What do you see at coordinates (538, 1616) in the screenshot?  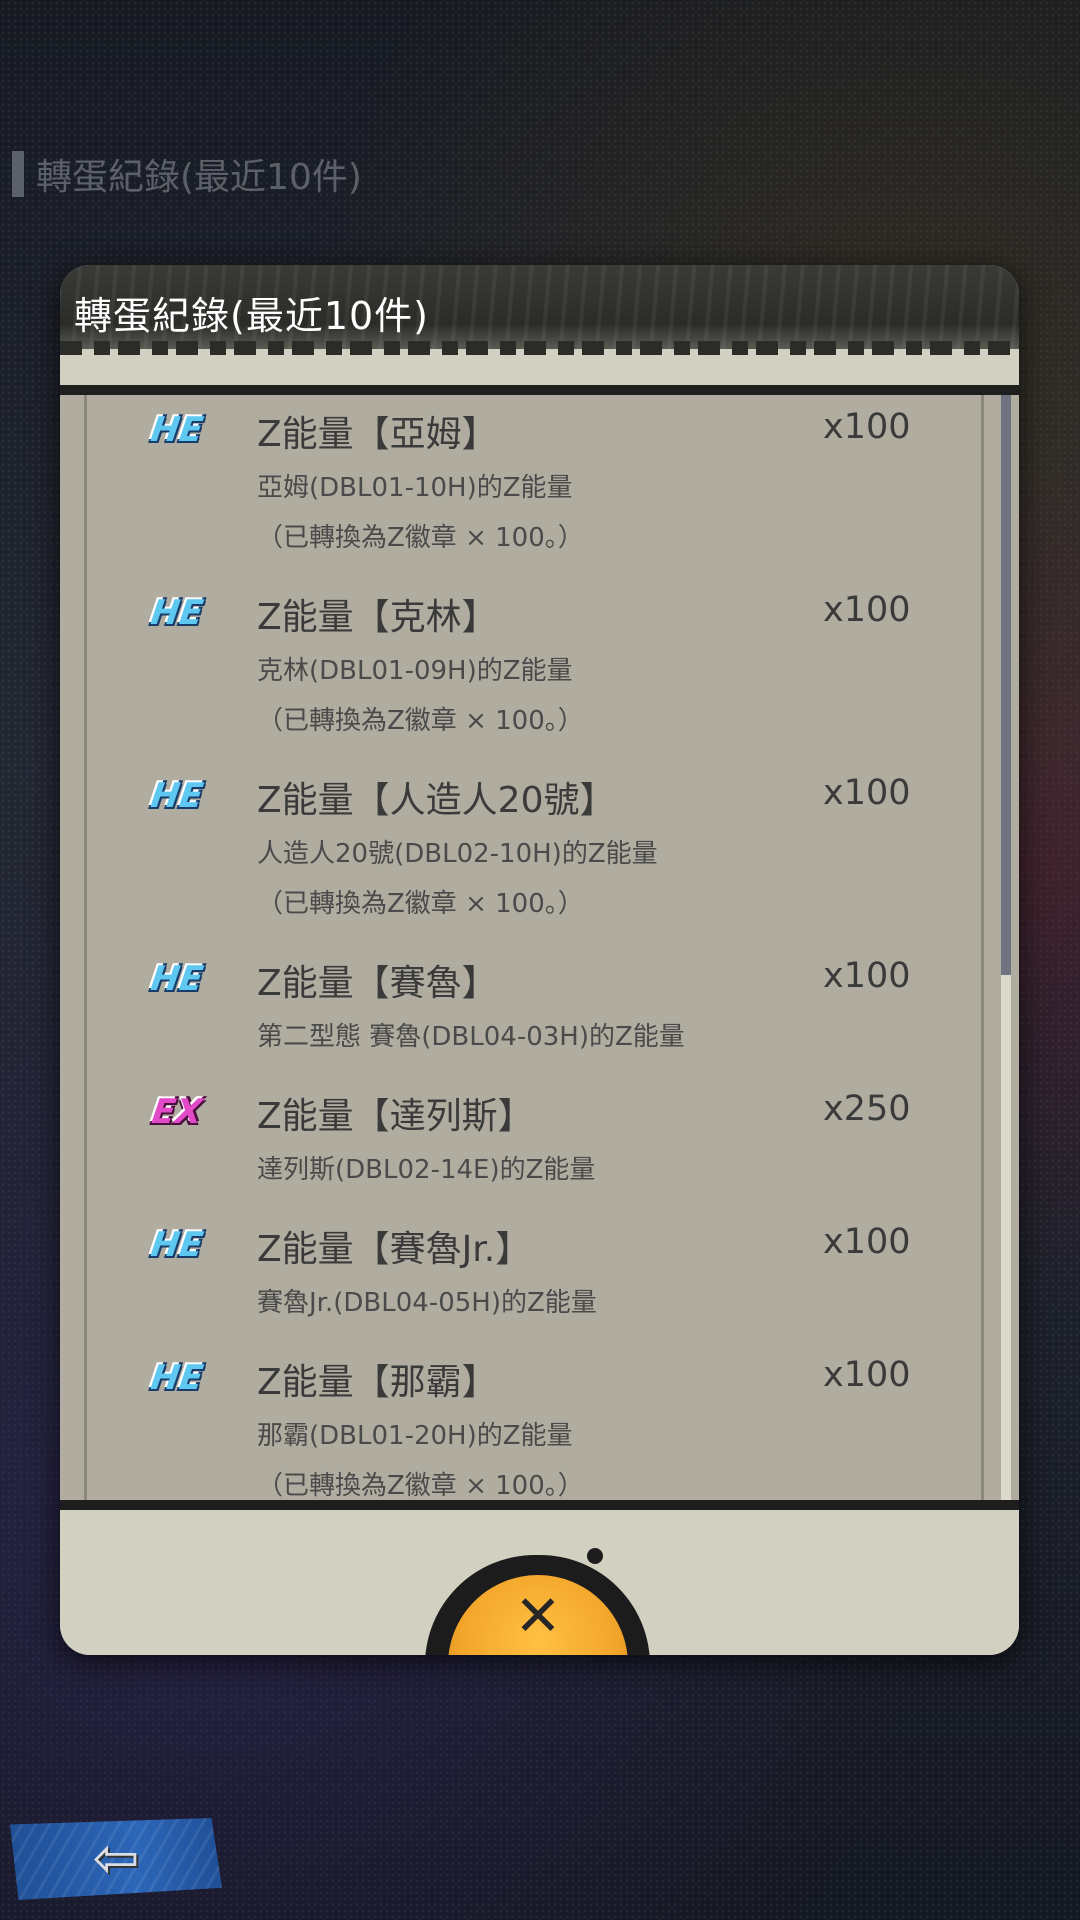 I see `close-icon: ✕` at bounding box center [538, 1616].